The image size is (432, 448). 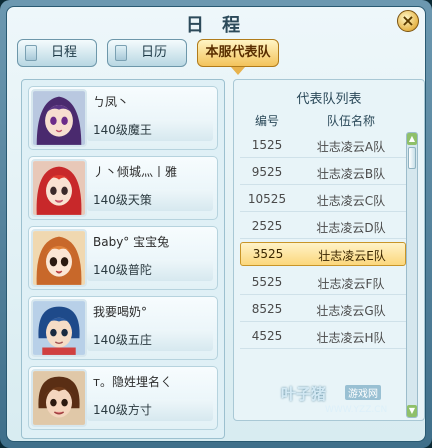 I want to click on team-number: 1525, so click(x=267, y=145).